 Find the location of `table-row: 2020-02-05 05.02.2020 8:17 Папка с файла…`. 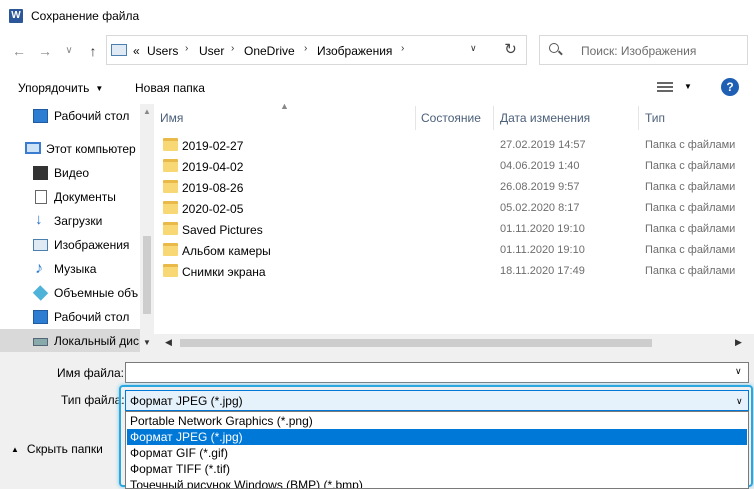

table-row: 2020-02-05 05.02.2020 8:17 Папка с файла… is located at coordinates (454, 208).